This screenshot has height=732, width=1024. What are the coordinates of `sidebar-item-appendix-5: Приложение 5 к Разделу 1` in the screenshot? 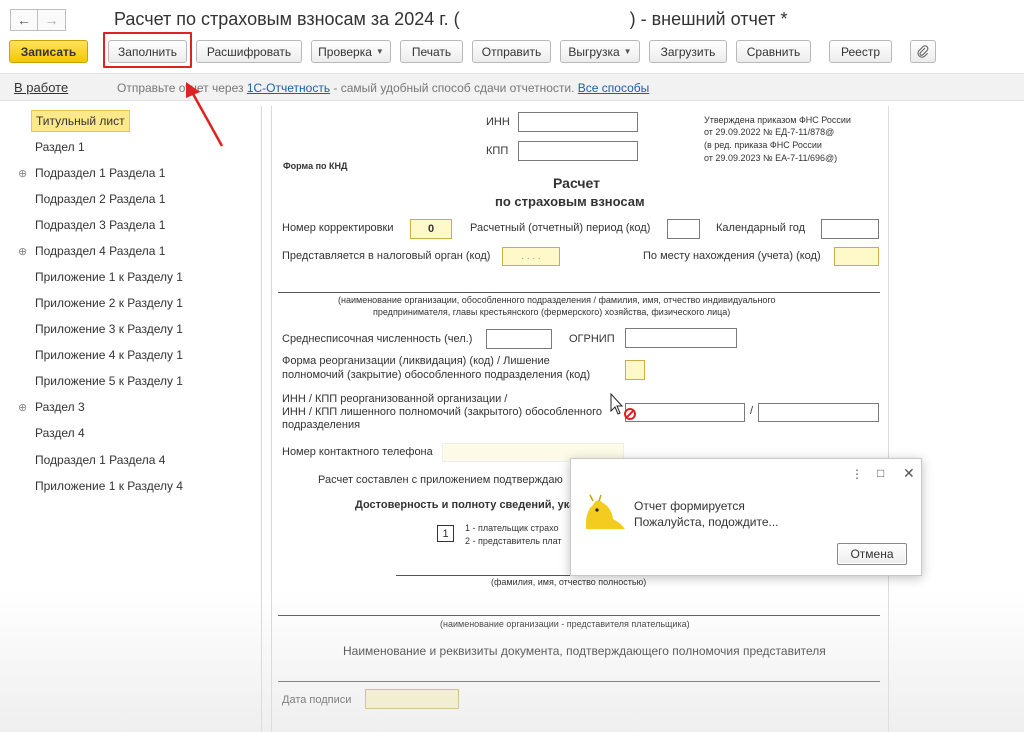 It's located at (123, 381).